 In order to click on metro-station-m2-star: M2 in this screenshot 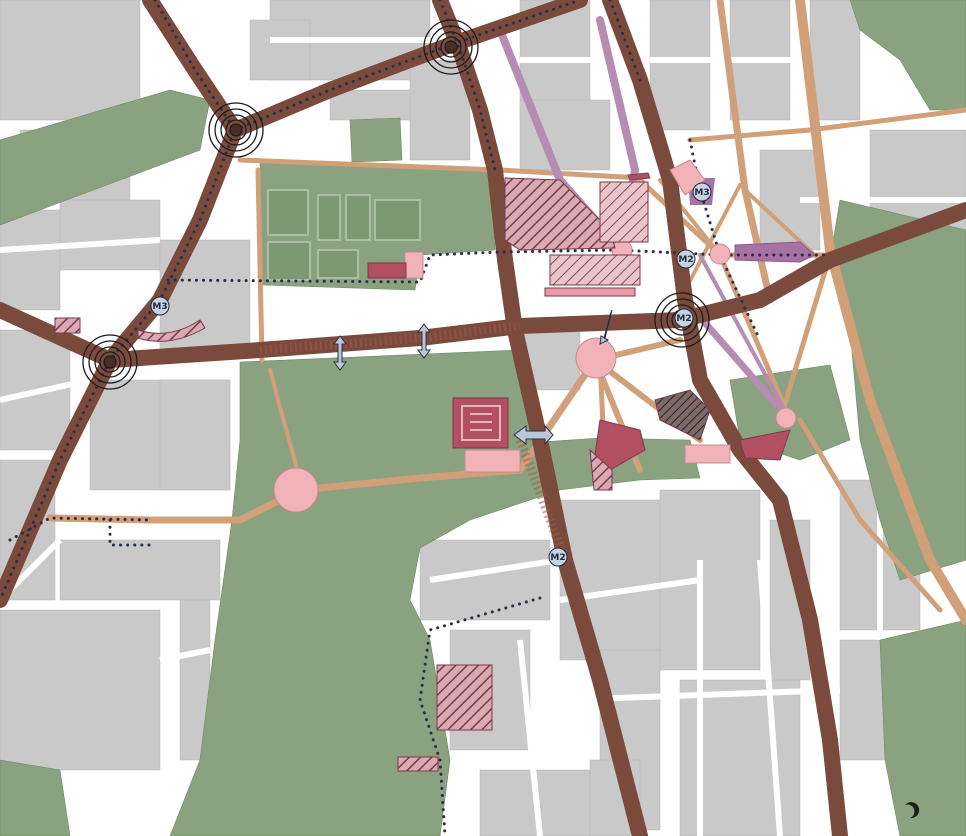, I will do `click(686, 259)`.